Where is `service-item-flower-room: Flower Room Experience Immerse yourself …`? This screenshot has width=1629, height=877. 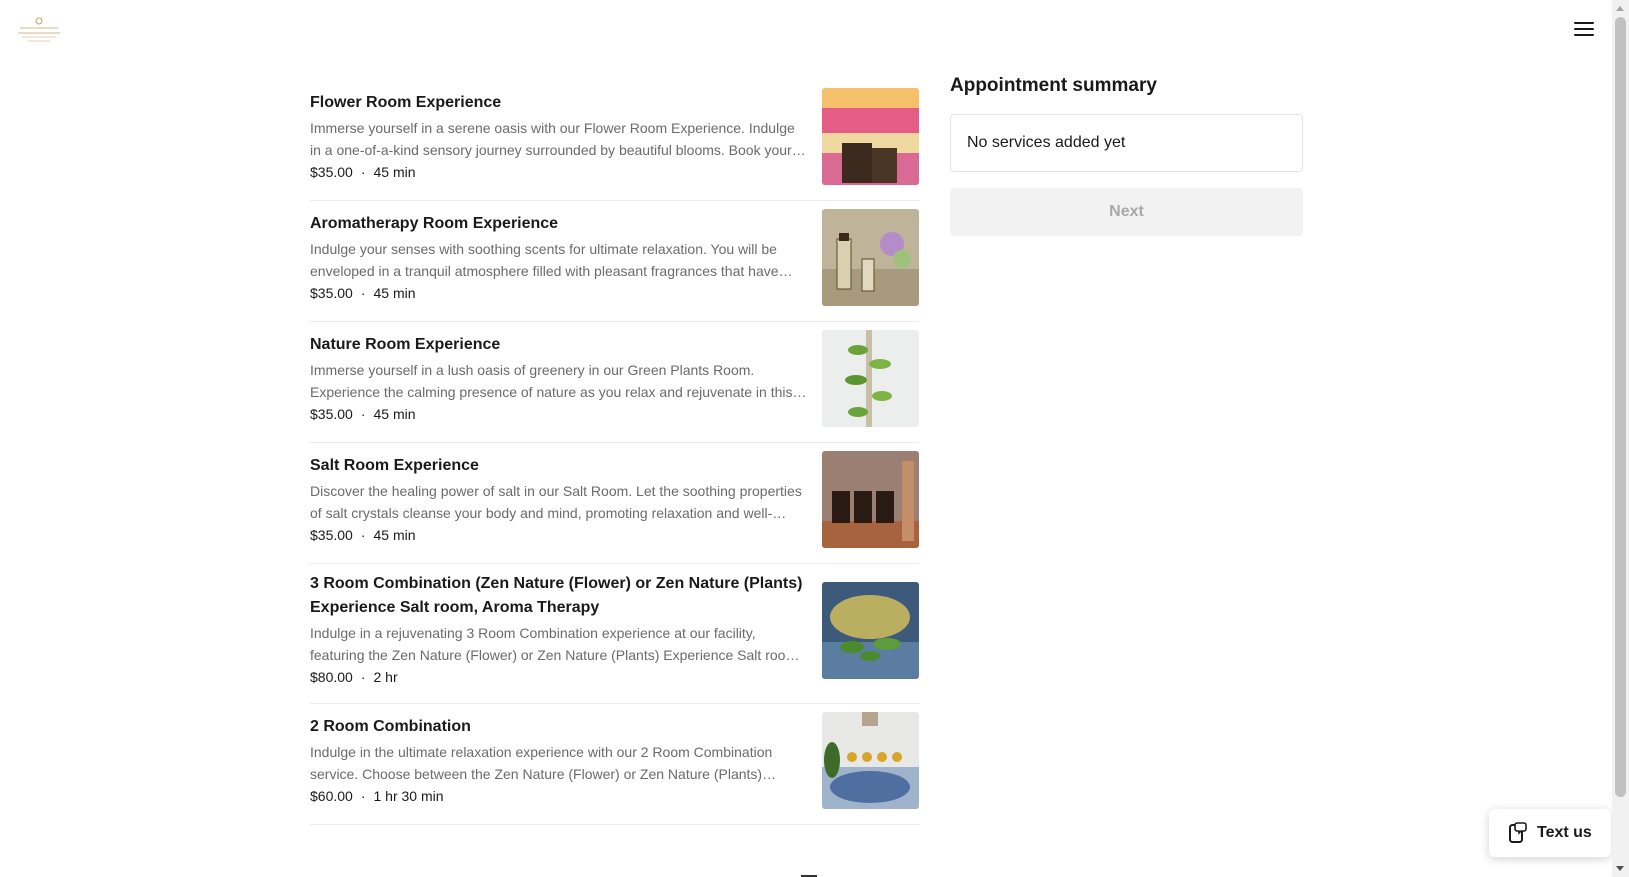
service-item-flower-room: Flower Room Experience Immerse yourself … is located at coordinates (614, 140).